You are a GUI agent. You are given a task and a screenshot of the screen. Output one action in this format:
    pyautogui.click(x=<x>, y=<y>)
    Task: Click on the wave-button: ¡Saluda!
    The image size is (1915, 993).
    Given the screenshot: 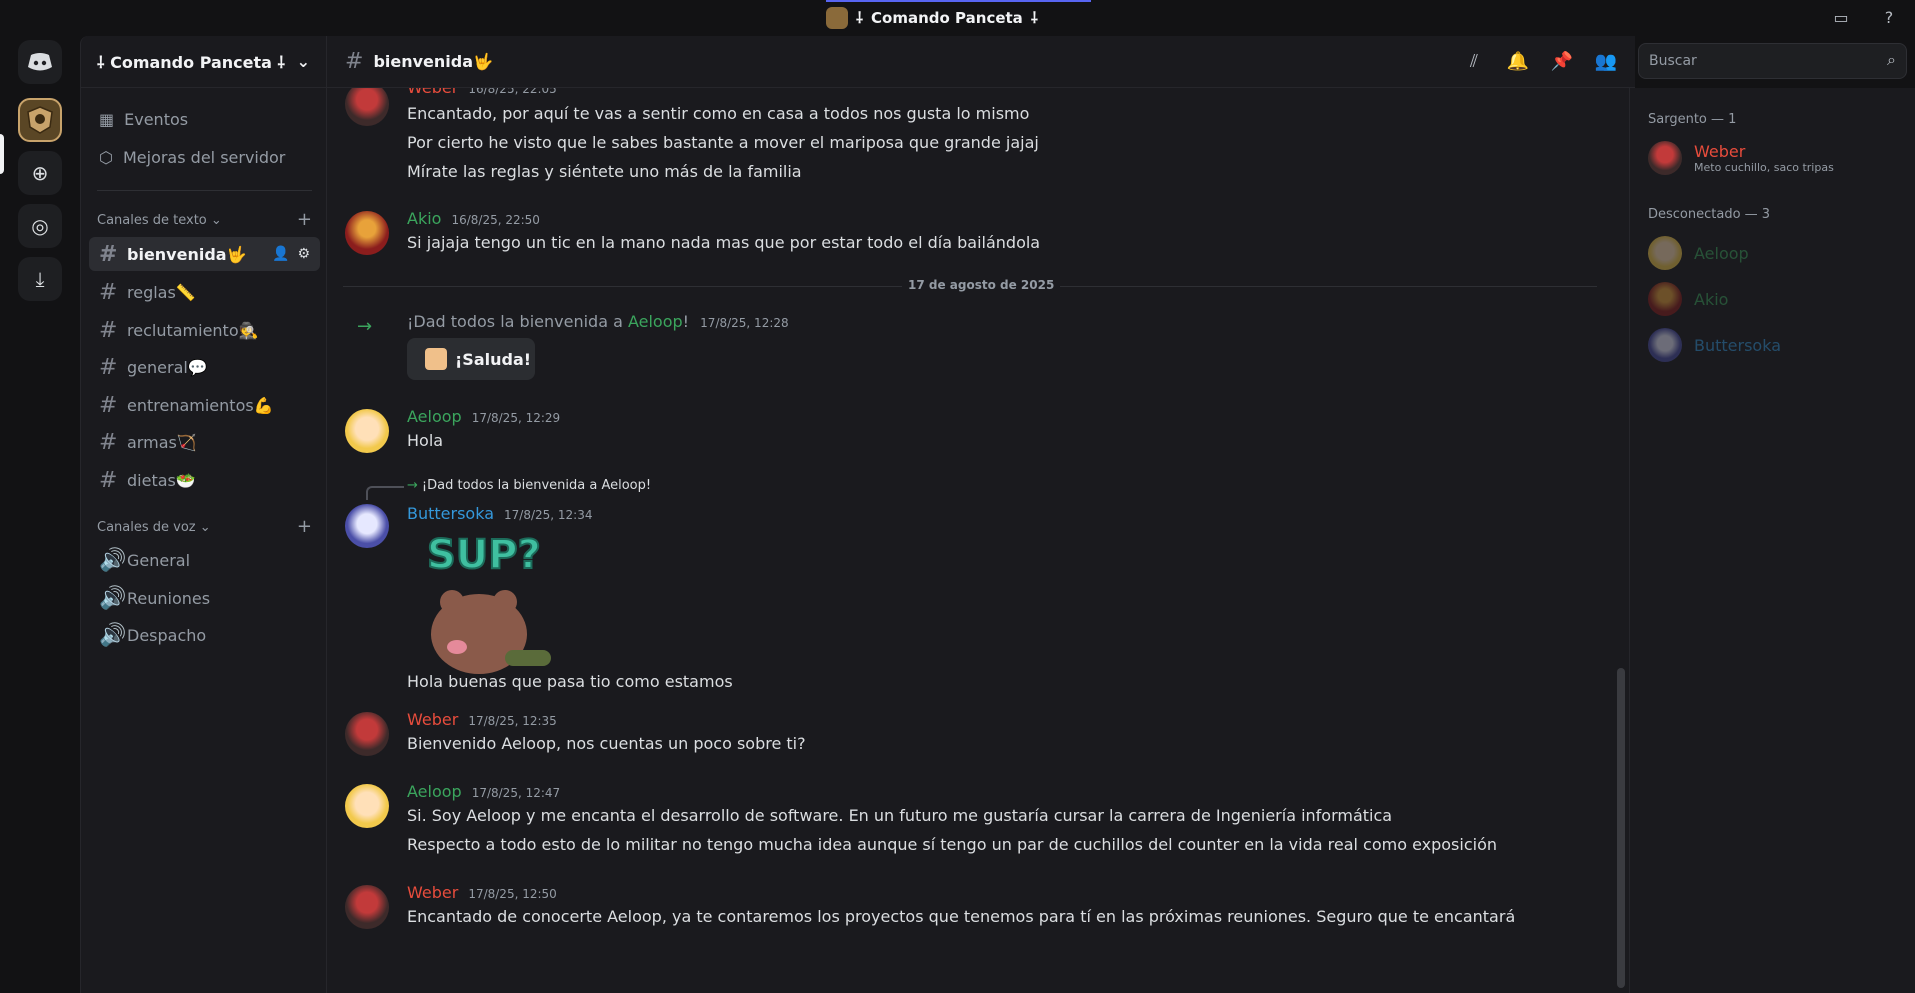 What is the action you would take?
    pyautogui.click(x=471, y=359)
    